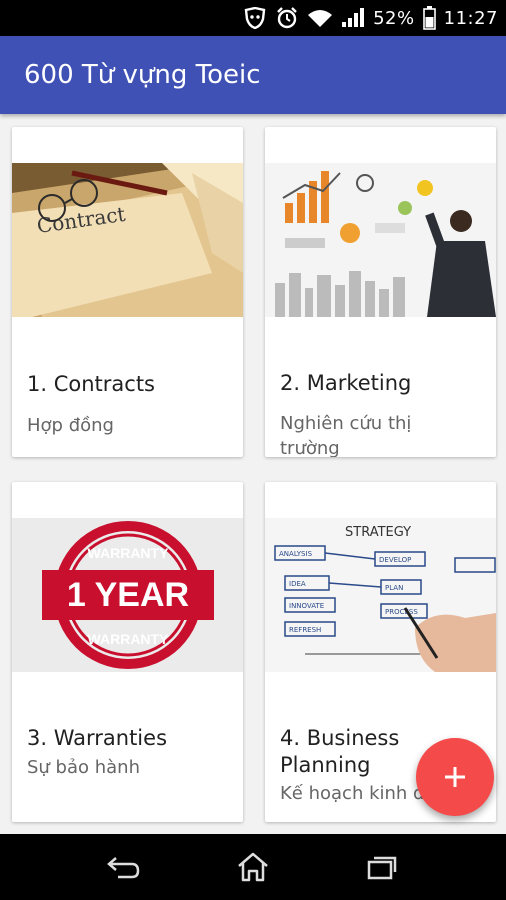 Image resolution: width=506 pixels, height=900 pixels. What do you see at coordinates (346, 383) in the screenshot?
I see `lesson-title: 2. Marketing` at bounding box center [346, 383].